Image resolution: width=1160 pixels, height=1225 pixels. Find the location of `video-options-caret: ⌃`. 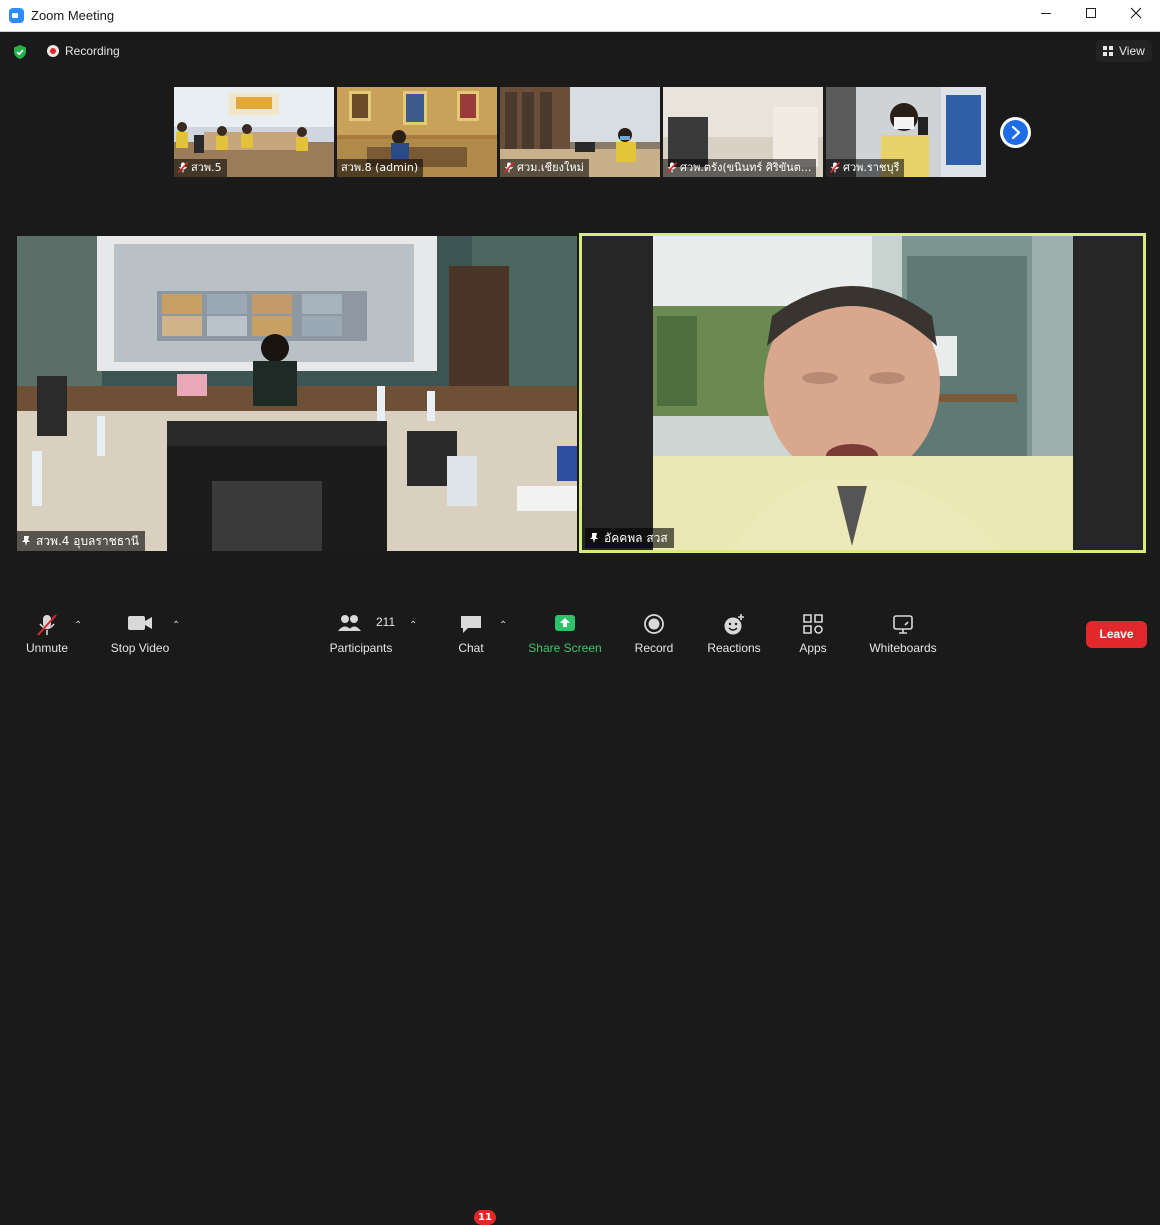

video-options-caret: ⌃ is located at coordinates (176, 625).